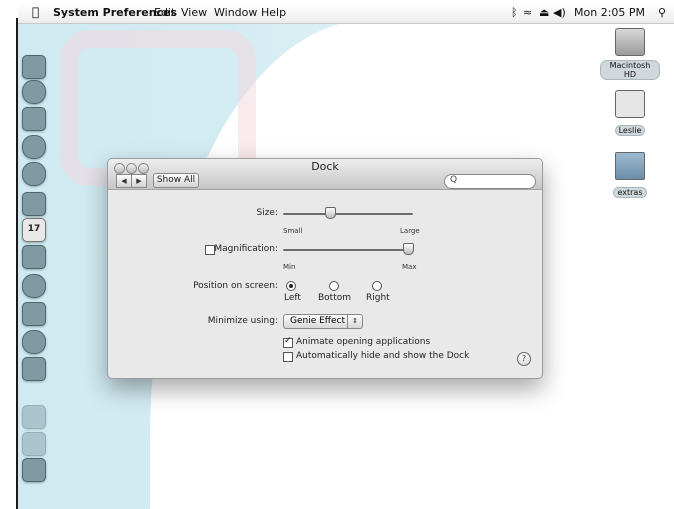 The height and width of the screenshot is (509, 674). Describe the element at coordinates (289, 267) in the screenshot. I see `magnification-min-label: Min` at that location.